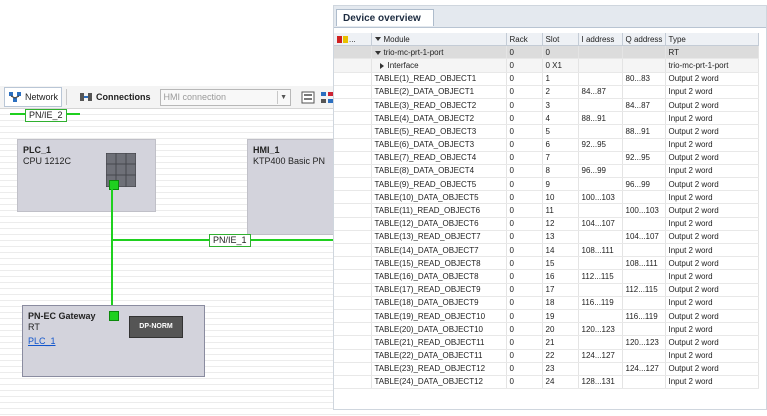  Describe the element at coordinates (644, 40) in the screenshot. I see `column-header-q-address: Q address` at that location.